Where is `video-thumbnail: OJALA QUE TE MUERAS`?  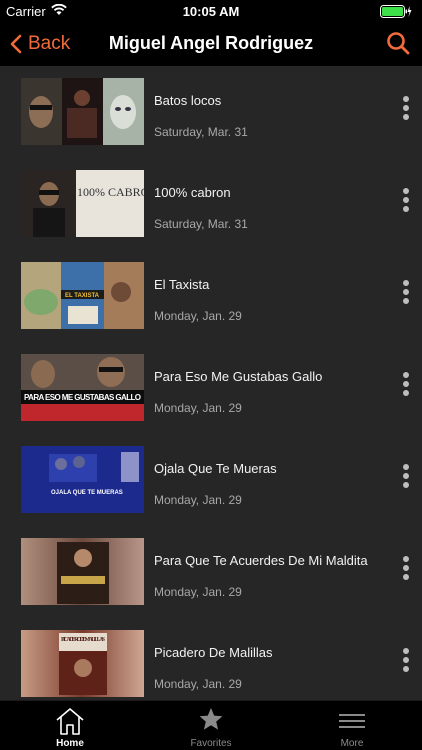
video-thumbnail: OJALA QUE TE MUERAS is located at coordinates (82, 479).